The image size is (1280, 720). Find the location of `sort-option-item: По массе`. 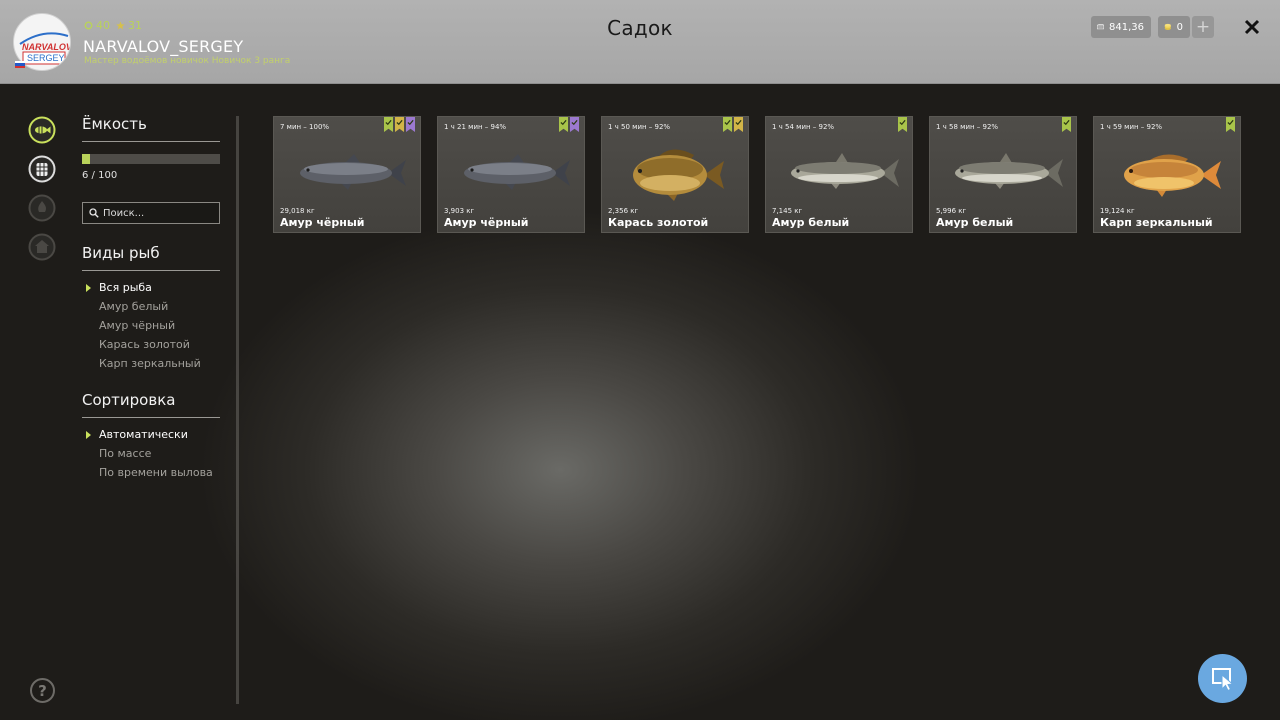

sort-option-item: По массе is located at coordinates (149, 453).